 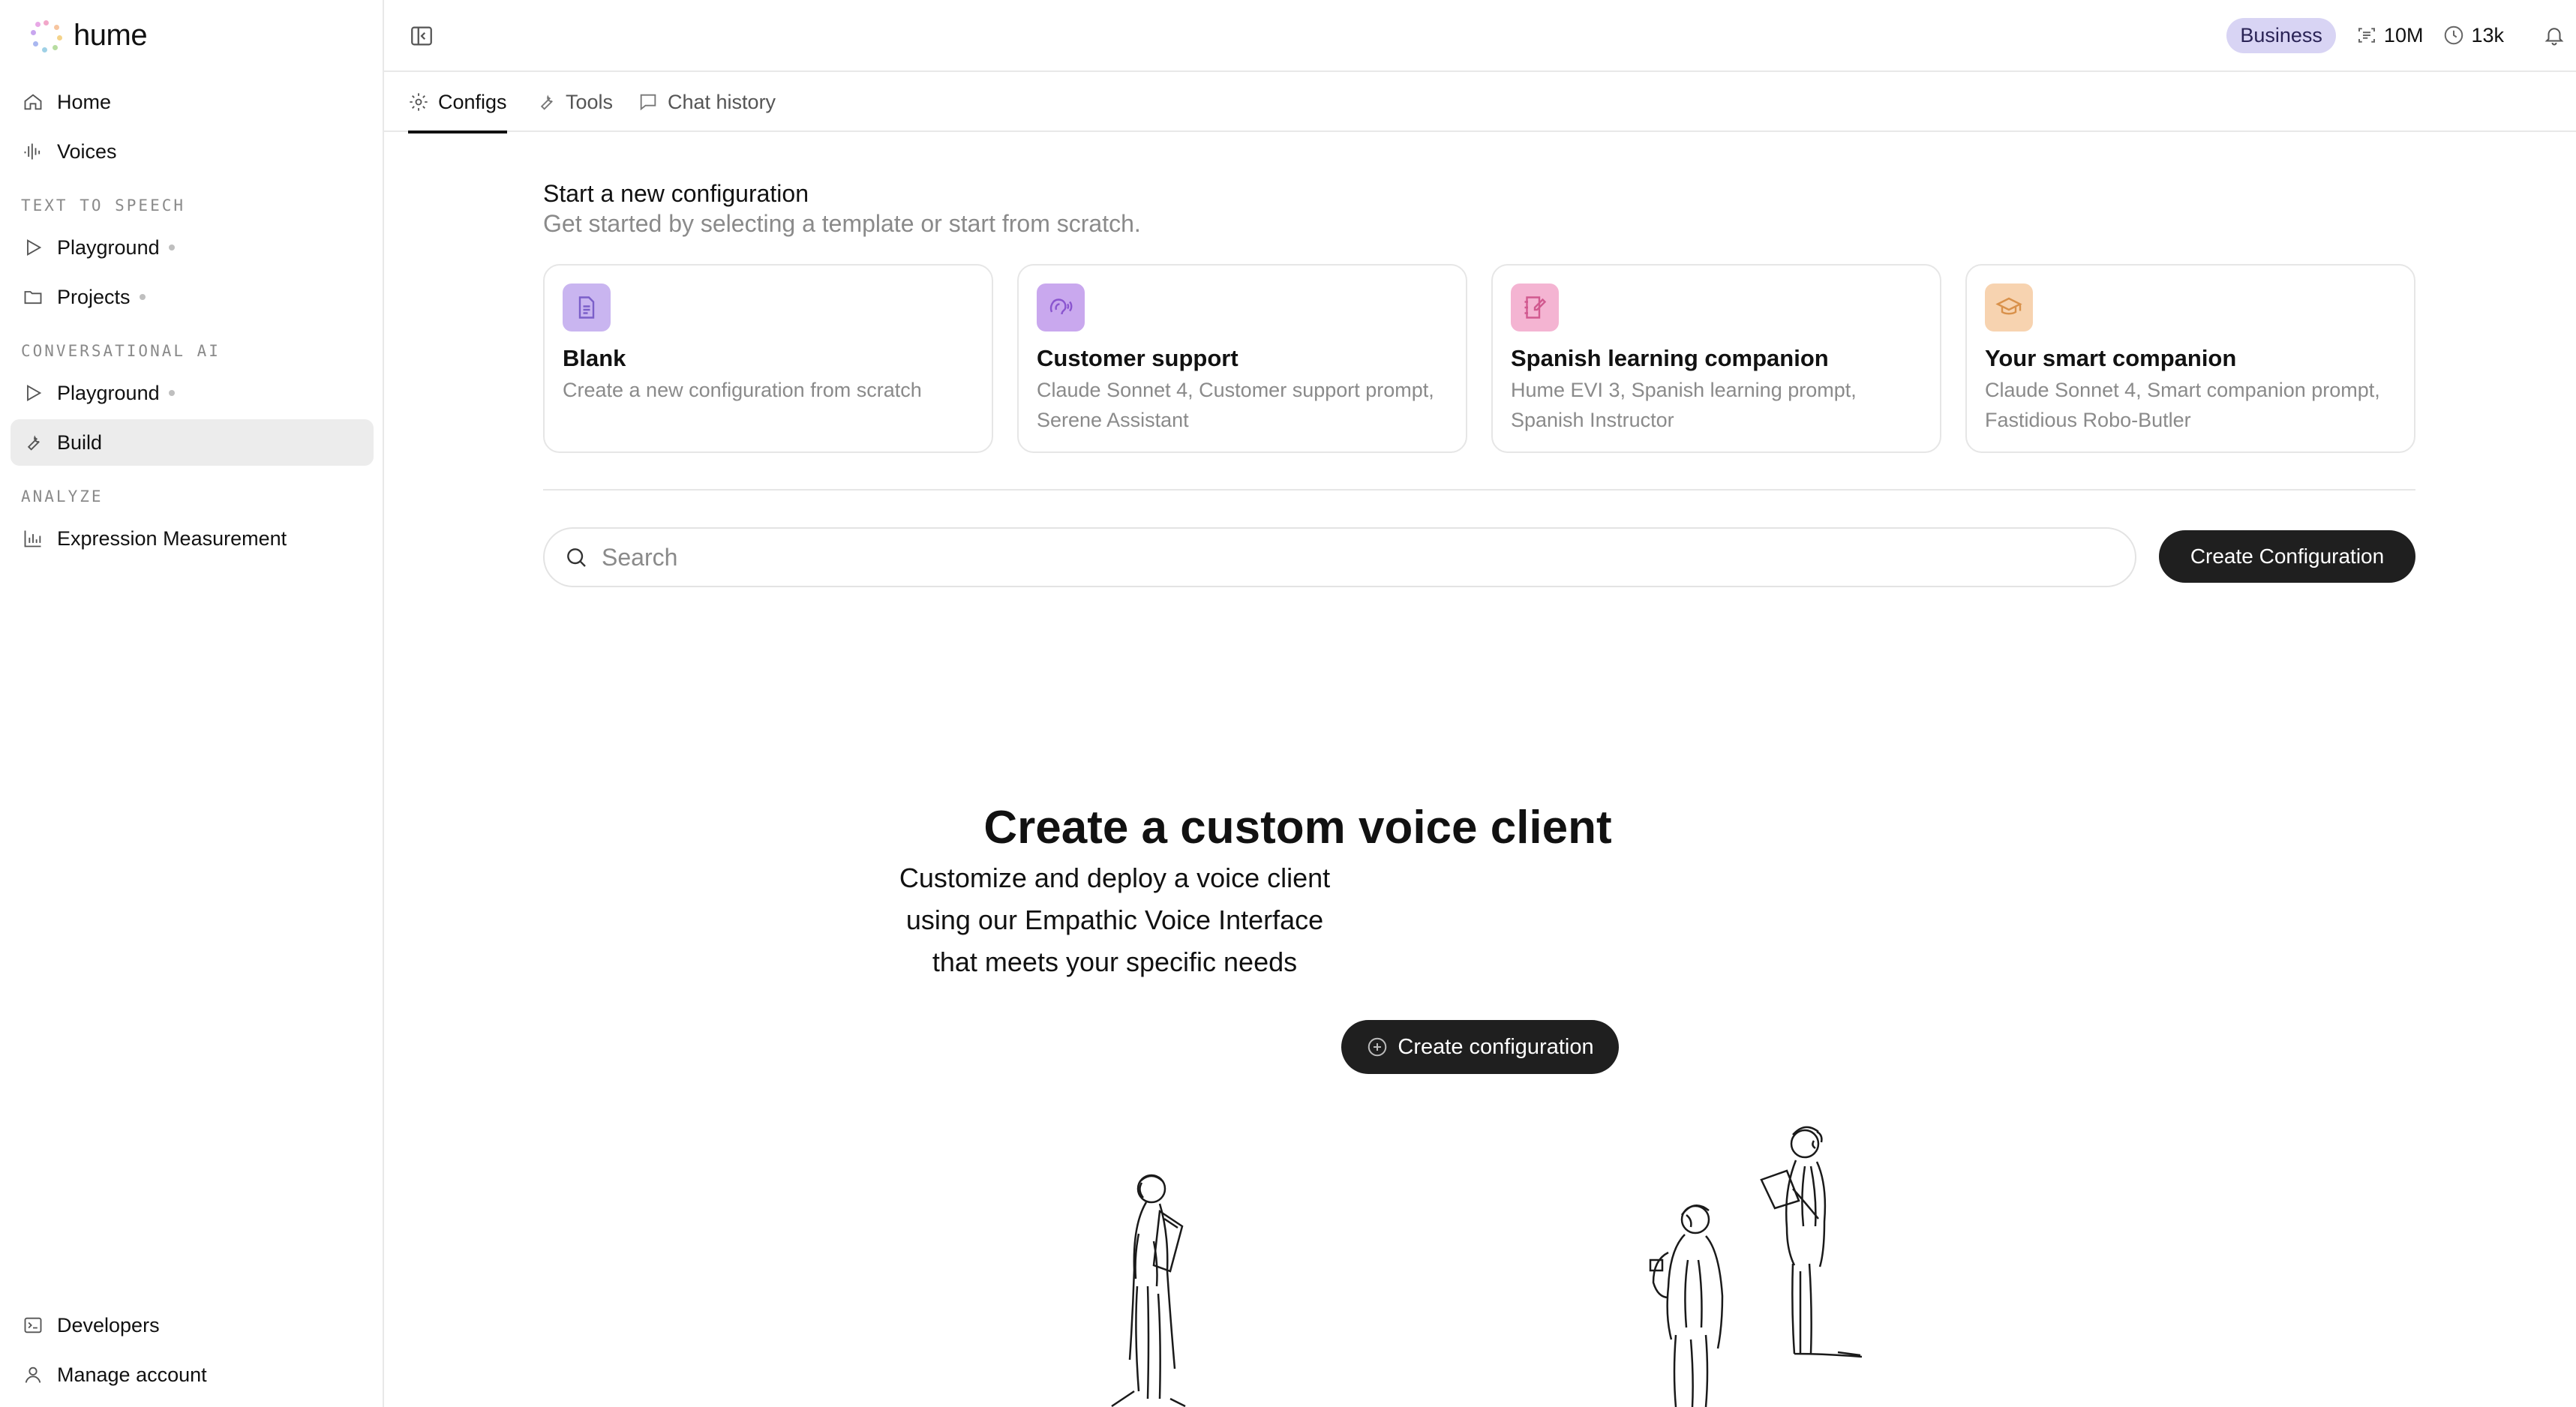 What do you see at coordinates (1496, 1046) in the screenshot?
I see `button-label: Create configuration` at bounding box center [1496, 1046].